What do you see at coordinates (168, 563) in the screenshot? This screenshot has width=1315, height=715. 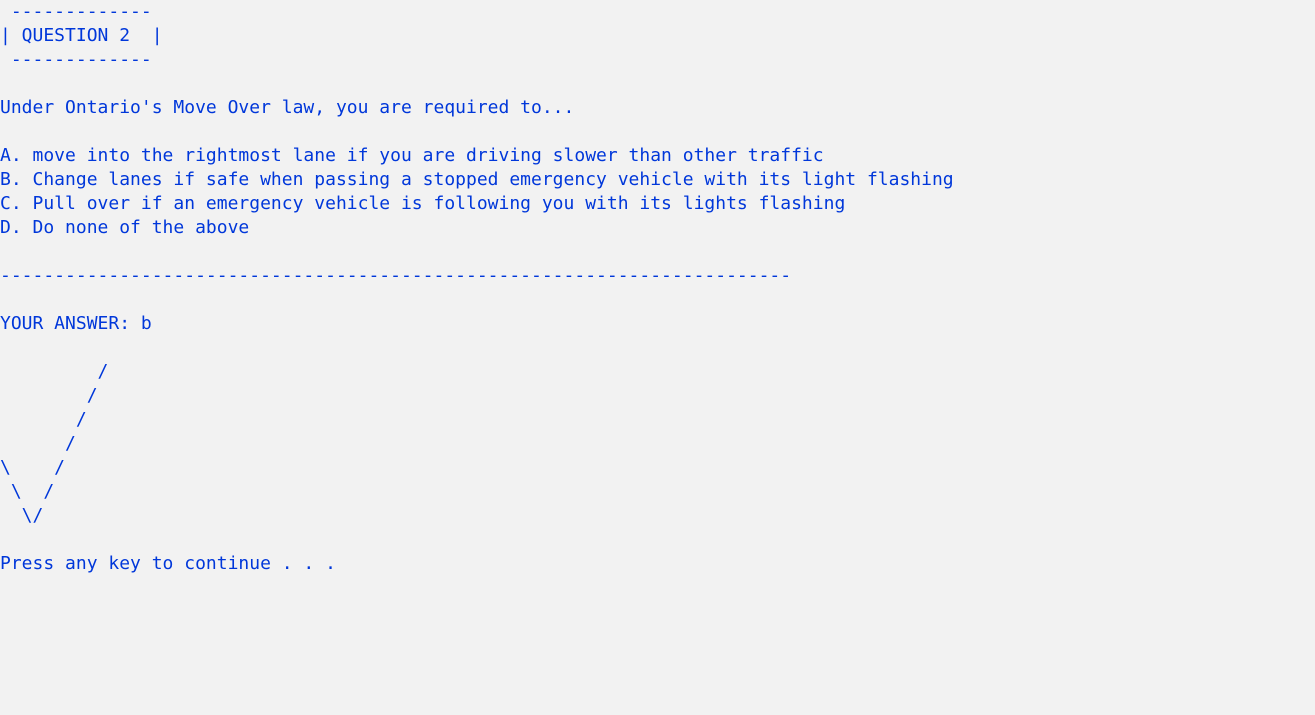 I see `press-any-key-prompt: Press any key to continue . . .` at bounding box center [168, 563].